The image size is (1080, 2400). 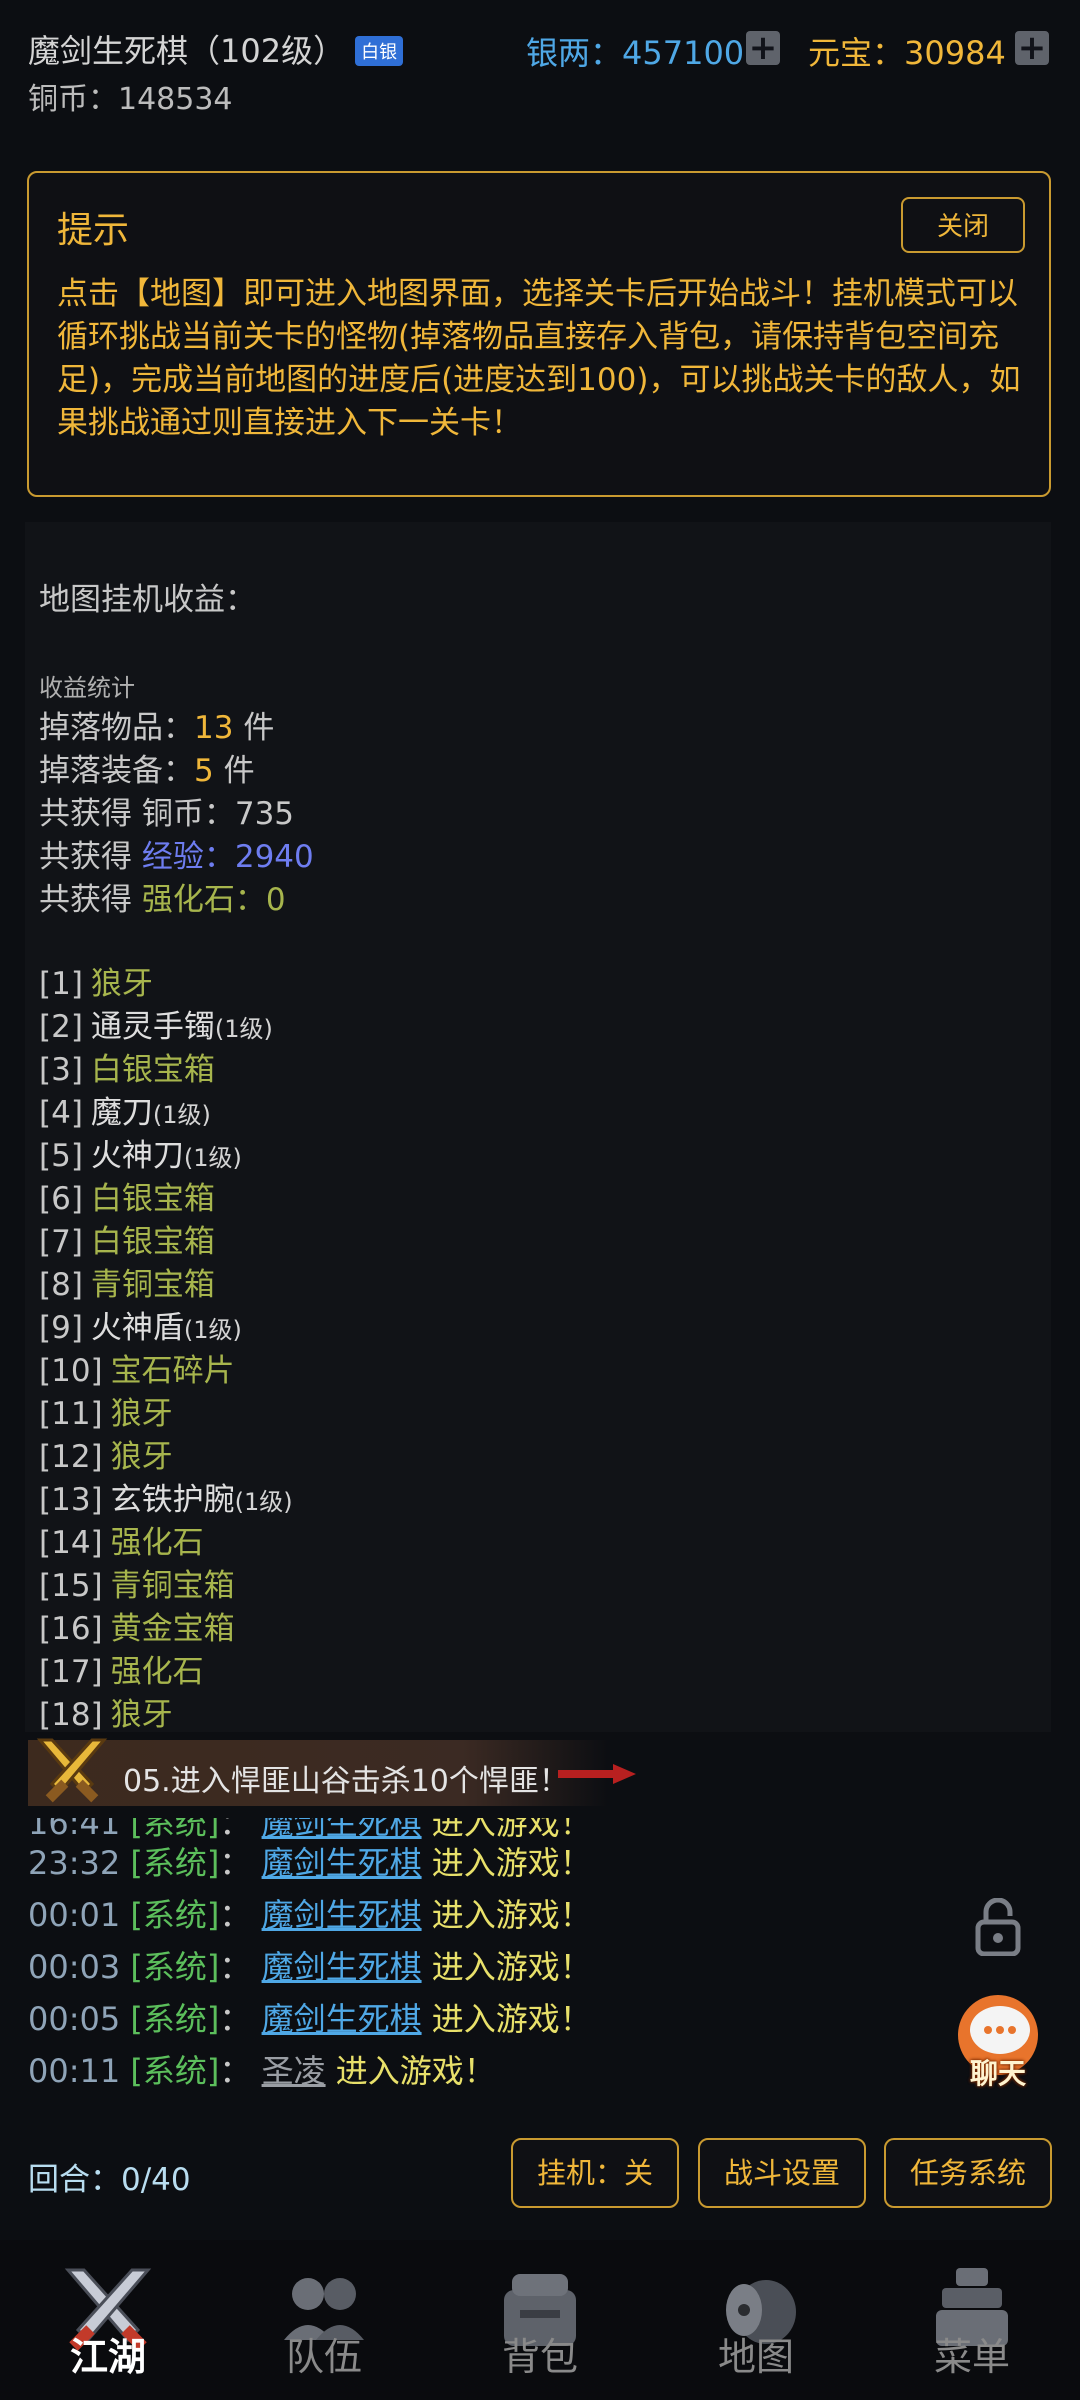 What do you see at coordinates (147, 600) in the screenshot?
I see `earnings-heading: 地图挂机收益：` at bounding box center [147, 600].